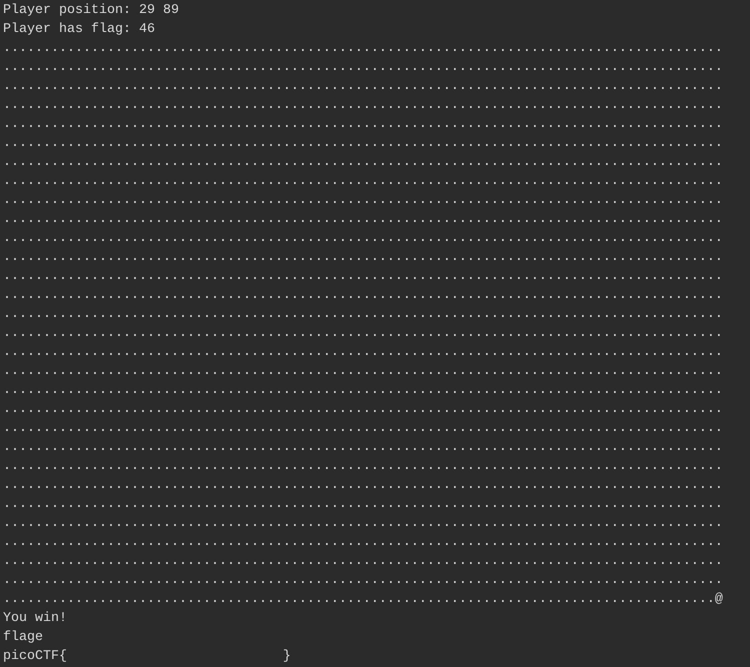 The width and height of the screenshot is (750, 667). Describe the element at coordinates (79, 29) in the screenshot. I see `status-text: Player has flag: 46` at that location.